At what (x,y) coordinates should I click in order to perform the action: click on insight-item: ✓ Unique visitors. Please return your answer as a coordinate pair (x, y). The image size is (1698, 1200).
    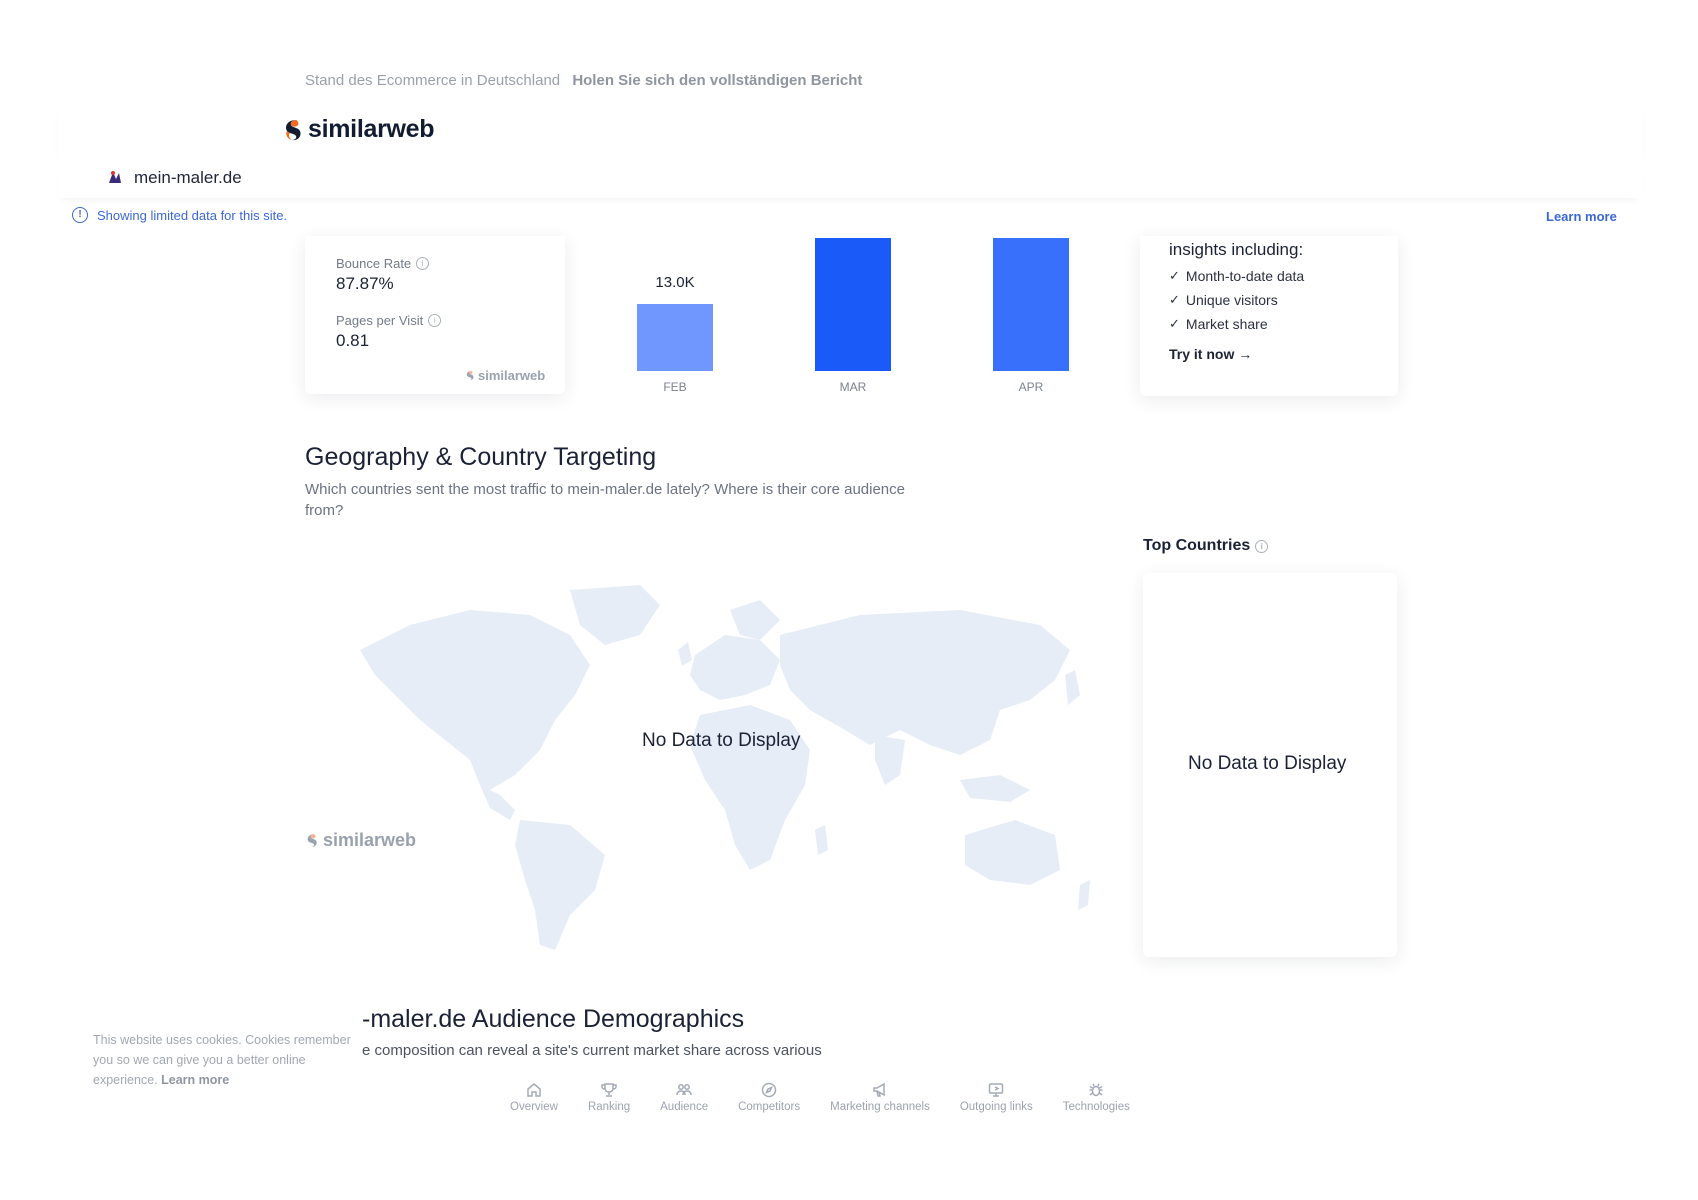
    Looking at the image, I should click on (1223, 300).